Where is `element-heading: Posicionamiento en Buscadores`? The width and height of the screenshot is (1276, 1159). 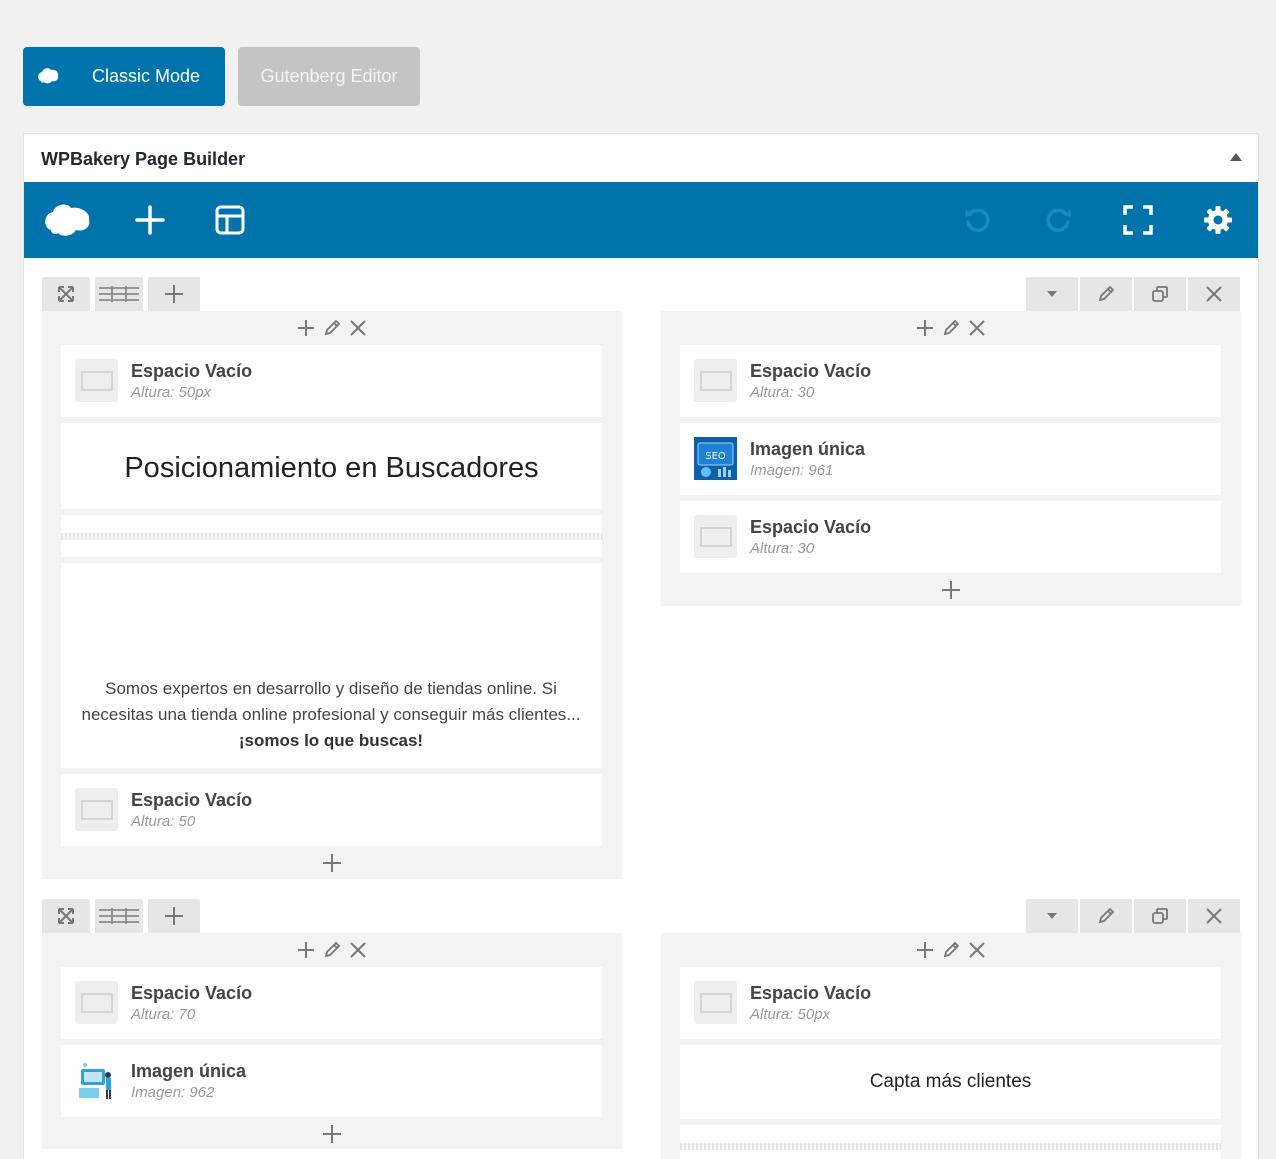
element-heading: Posicionamiento en Buscadores is located at coordinates (331, 466).